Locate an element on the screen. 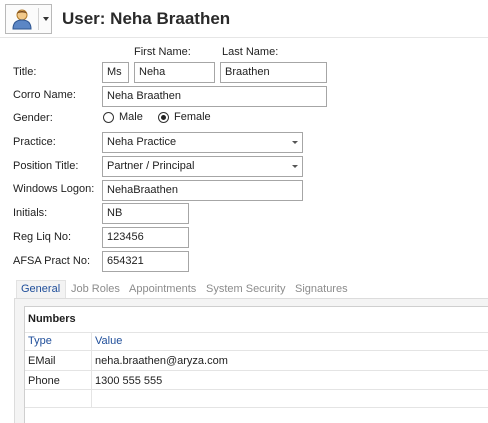  last-name-field: Braathen is located at coordinates (273, 72).